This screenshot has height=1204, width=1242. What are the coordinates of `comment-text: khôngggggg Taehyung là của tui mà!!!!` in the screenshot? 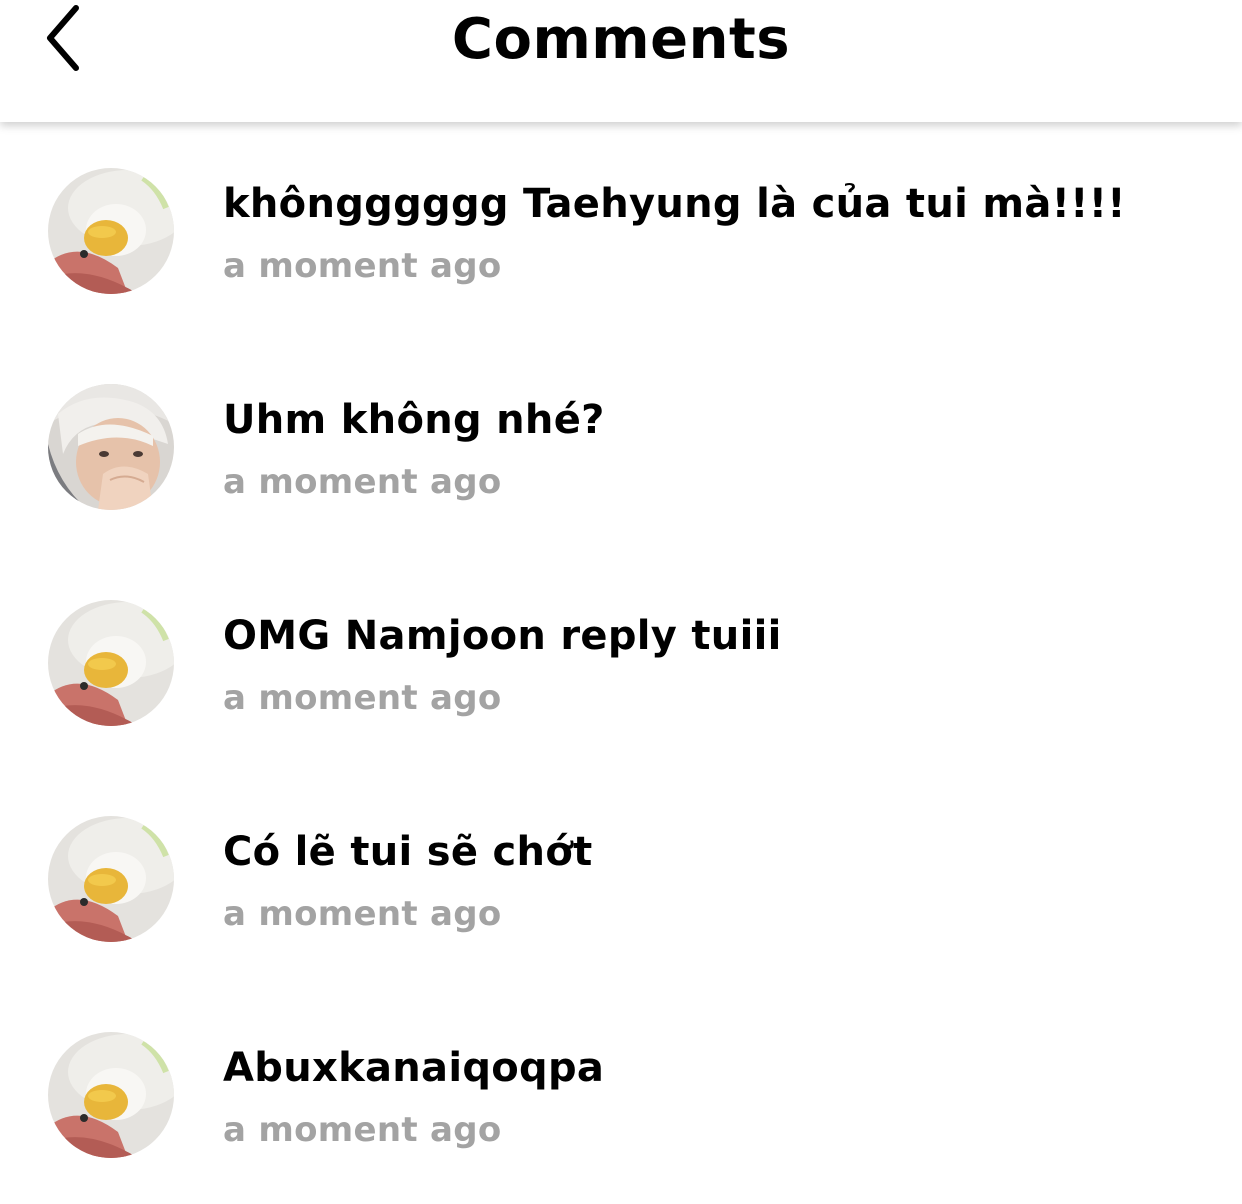 It's located at (674, 204).